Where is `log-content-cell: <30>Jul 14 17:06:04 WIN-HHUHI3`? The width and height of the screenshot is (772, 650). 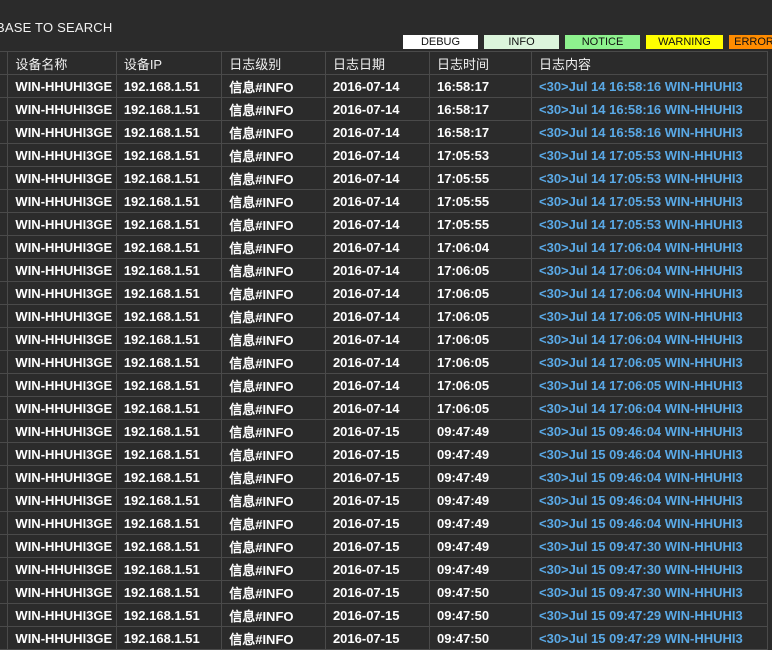 log-content-cell: <30>Jul 14 17:06:04 WIN-HHUHI3 is located at coordinates (649, 247).